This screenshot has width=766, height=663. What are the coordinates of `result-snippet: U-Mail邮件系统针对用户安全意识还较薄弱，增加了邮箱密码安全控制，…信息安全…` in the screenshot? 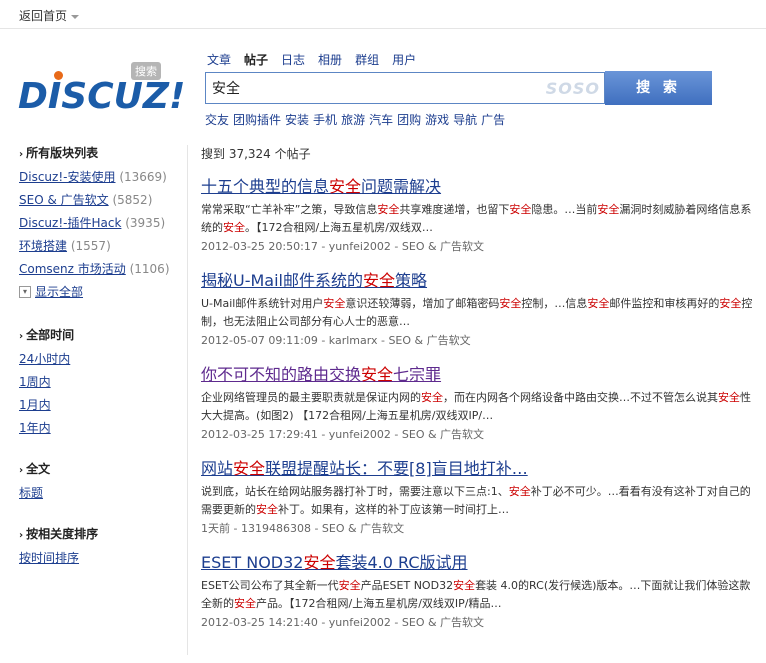 It's located at (477, 312).